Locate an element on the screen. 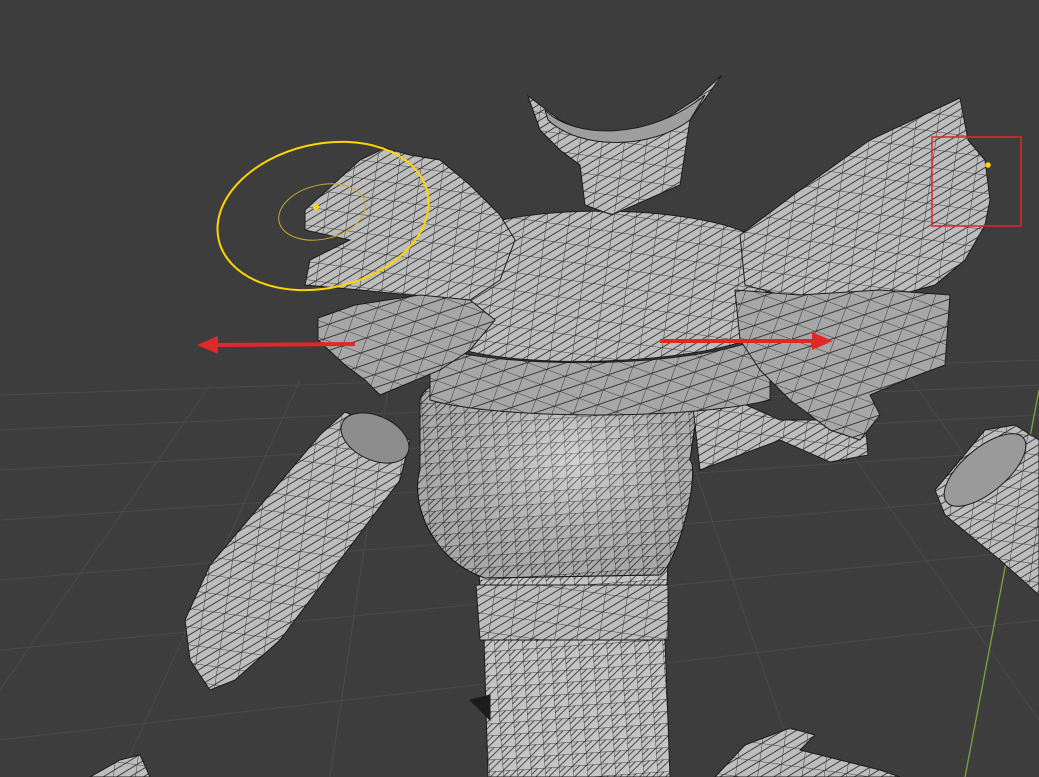 This screenshot has width=1039, height=777. right-shoulder-vertex is located at coordinates (988, 165).